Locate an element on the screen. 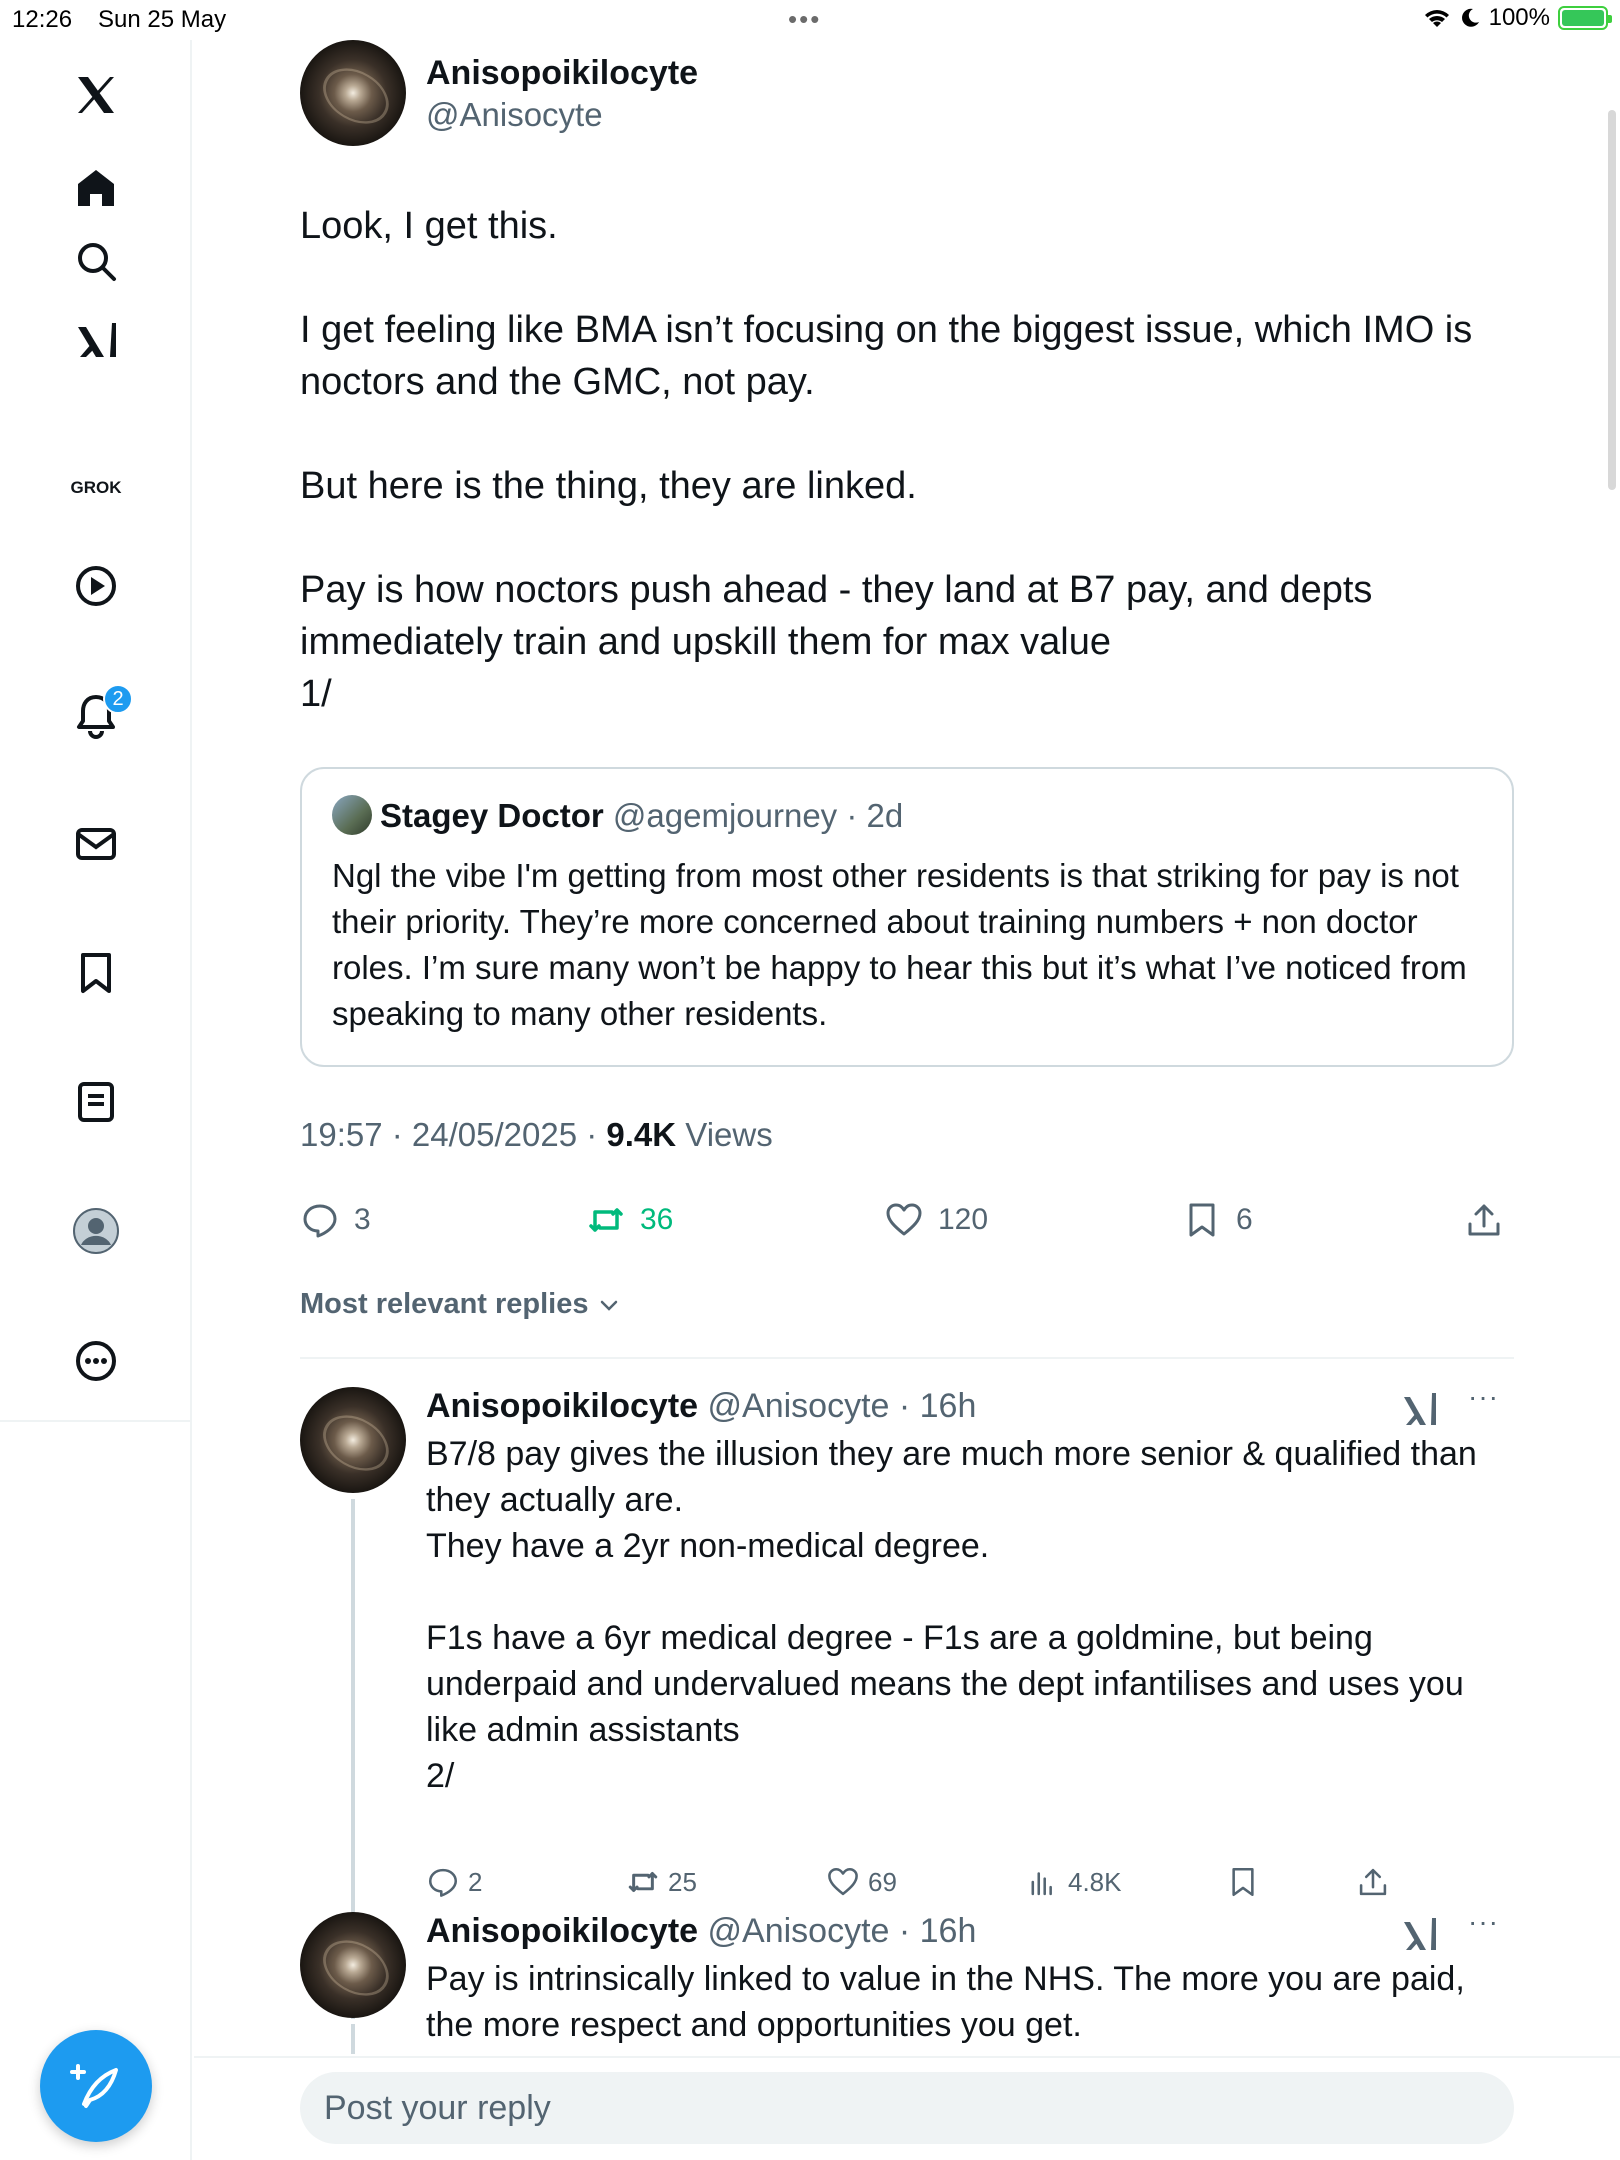 This screenshot has width=1620, height=2160. thread-line is located at coordinates (353, 2039).